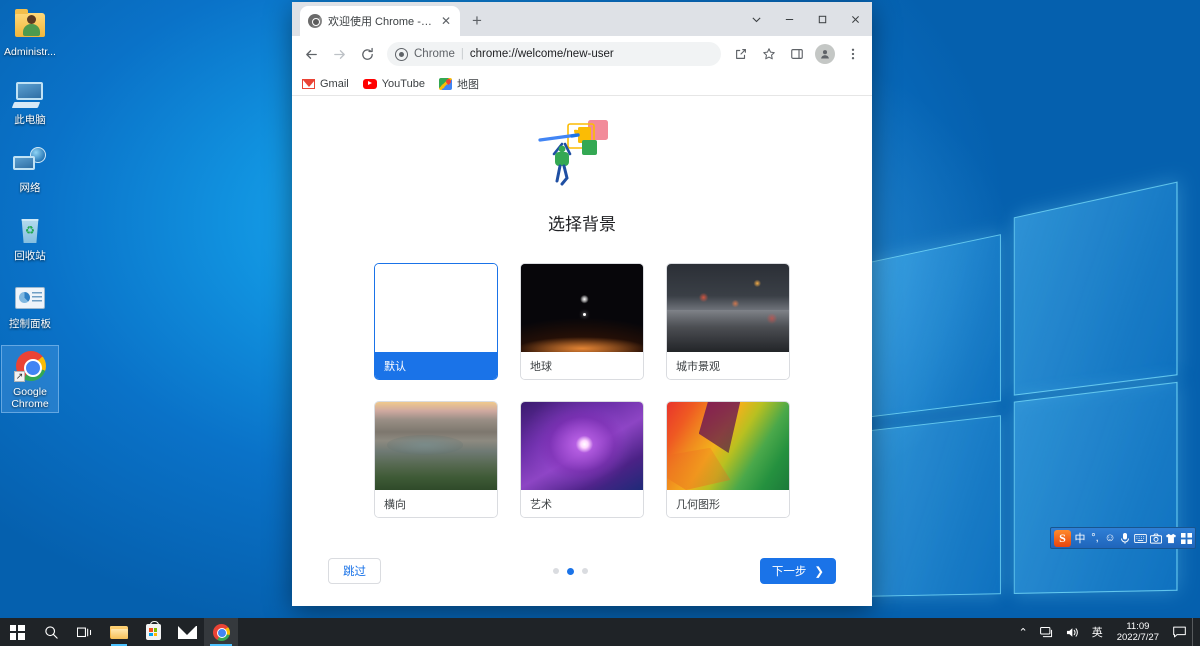 This screenshot has height=646, width=1200. What do you see at coordinates (582, 321) in the screenshot?
I see `background-option-earth: 地球` at bounding box center [582, 321].